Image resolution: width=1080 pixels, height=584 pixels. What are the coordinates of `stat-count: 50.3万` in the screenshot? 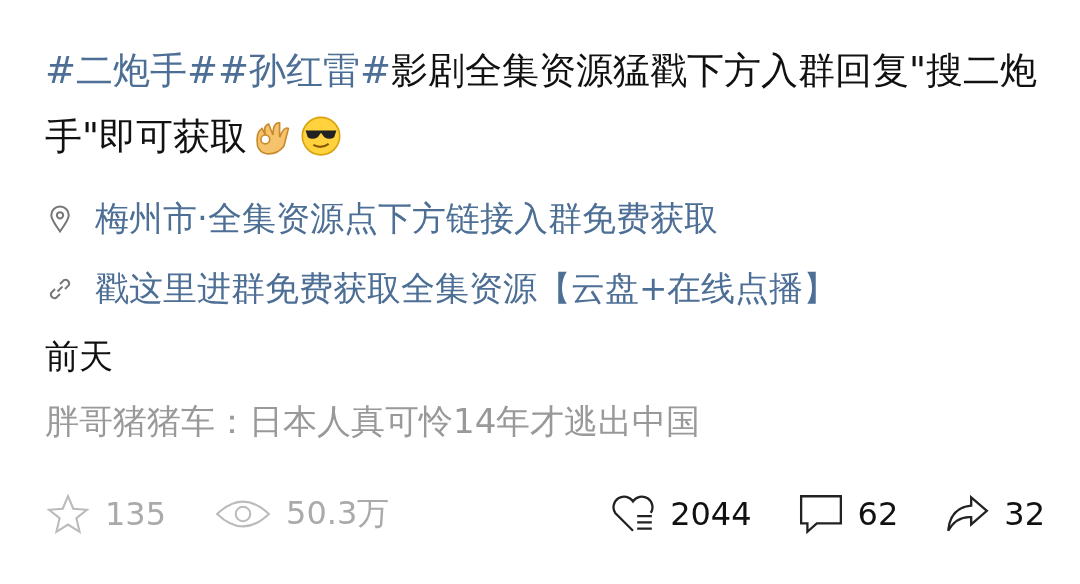 It's located at (338, 513).